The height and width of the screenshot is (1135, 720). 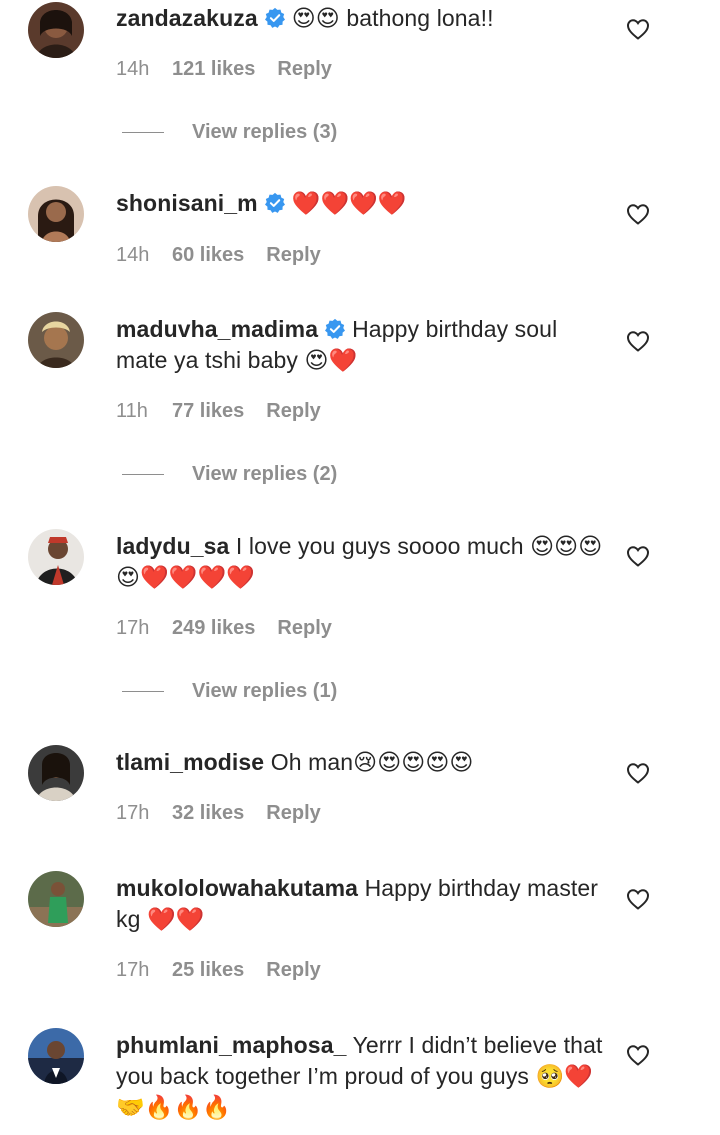 I want to click on likes-count: 77 likes, so click(x=208, y=411).